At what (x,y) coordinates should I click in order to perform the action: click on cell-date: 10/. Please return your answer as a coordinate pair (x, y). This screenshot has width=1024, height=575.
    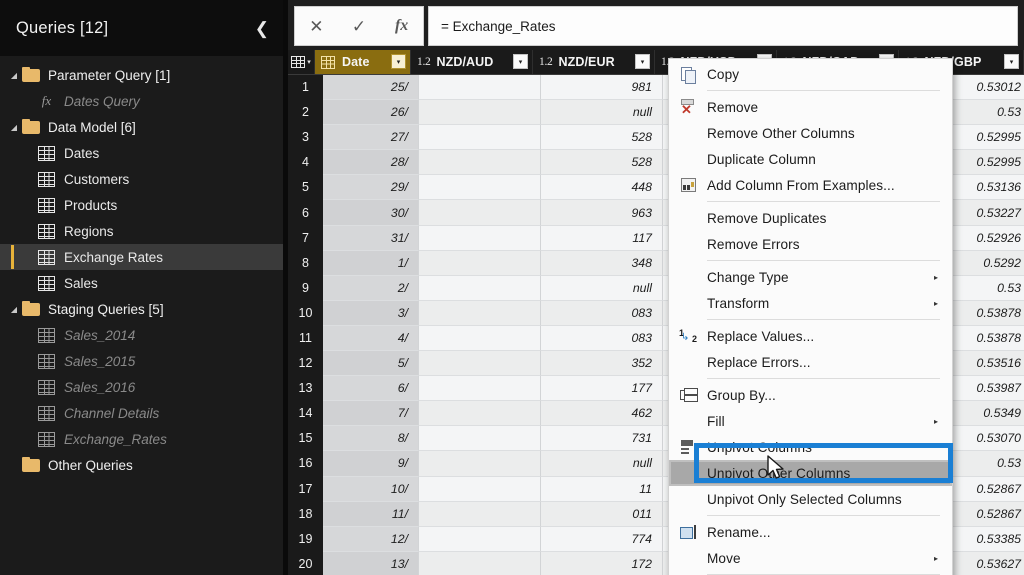
    Looking at the image, I should click on (371, 489).